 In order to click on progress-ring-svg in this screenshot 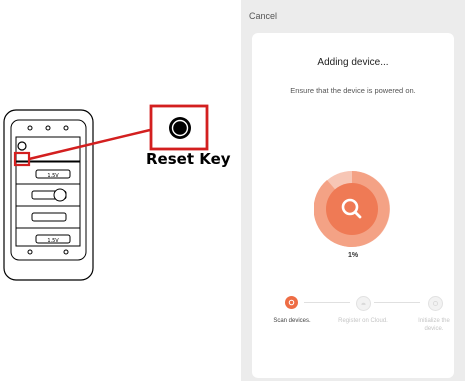, I will do `click(351, 209)`.